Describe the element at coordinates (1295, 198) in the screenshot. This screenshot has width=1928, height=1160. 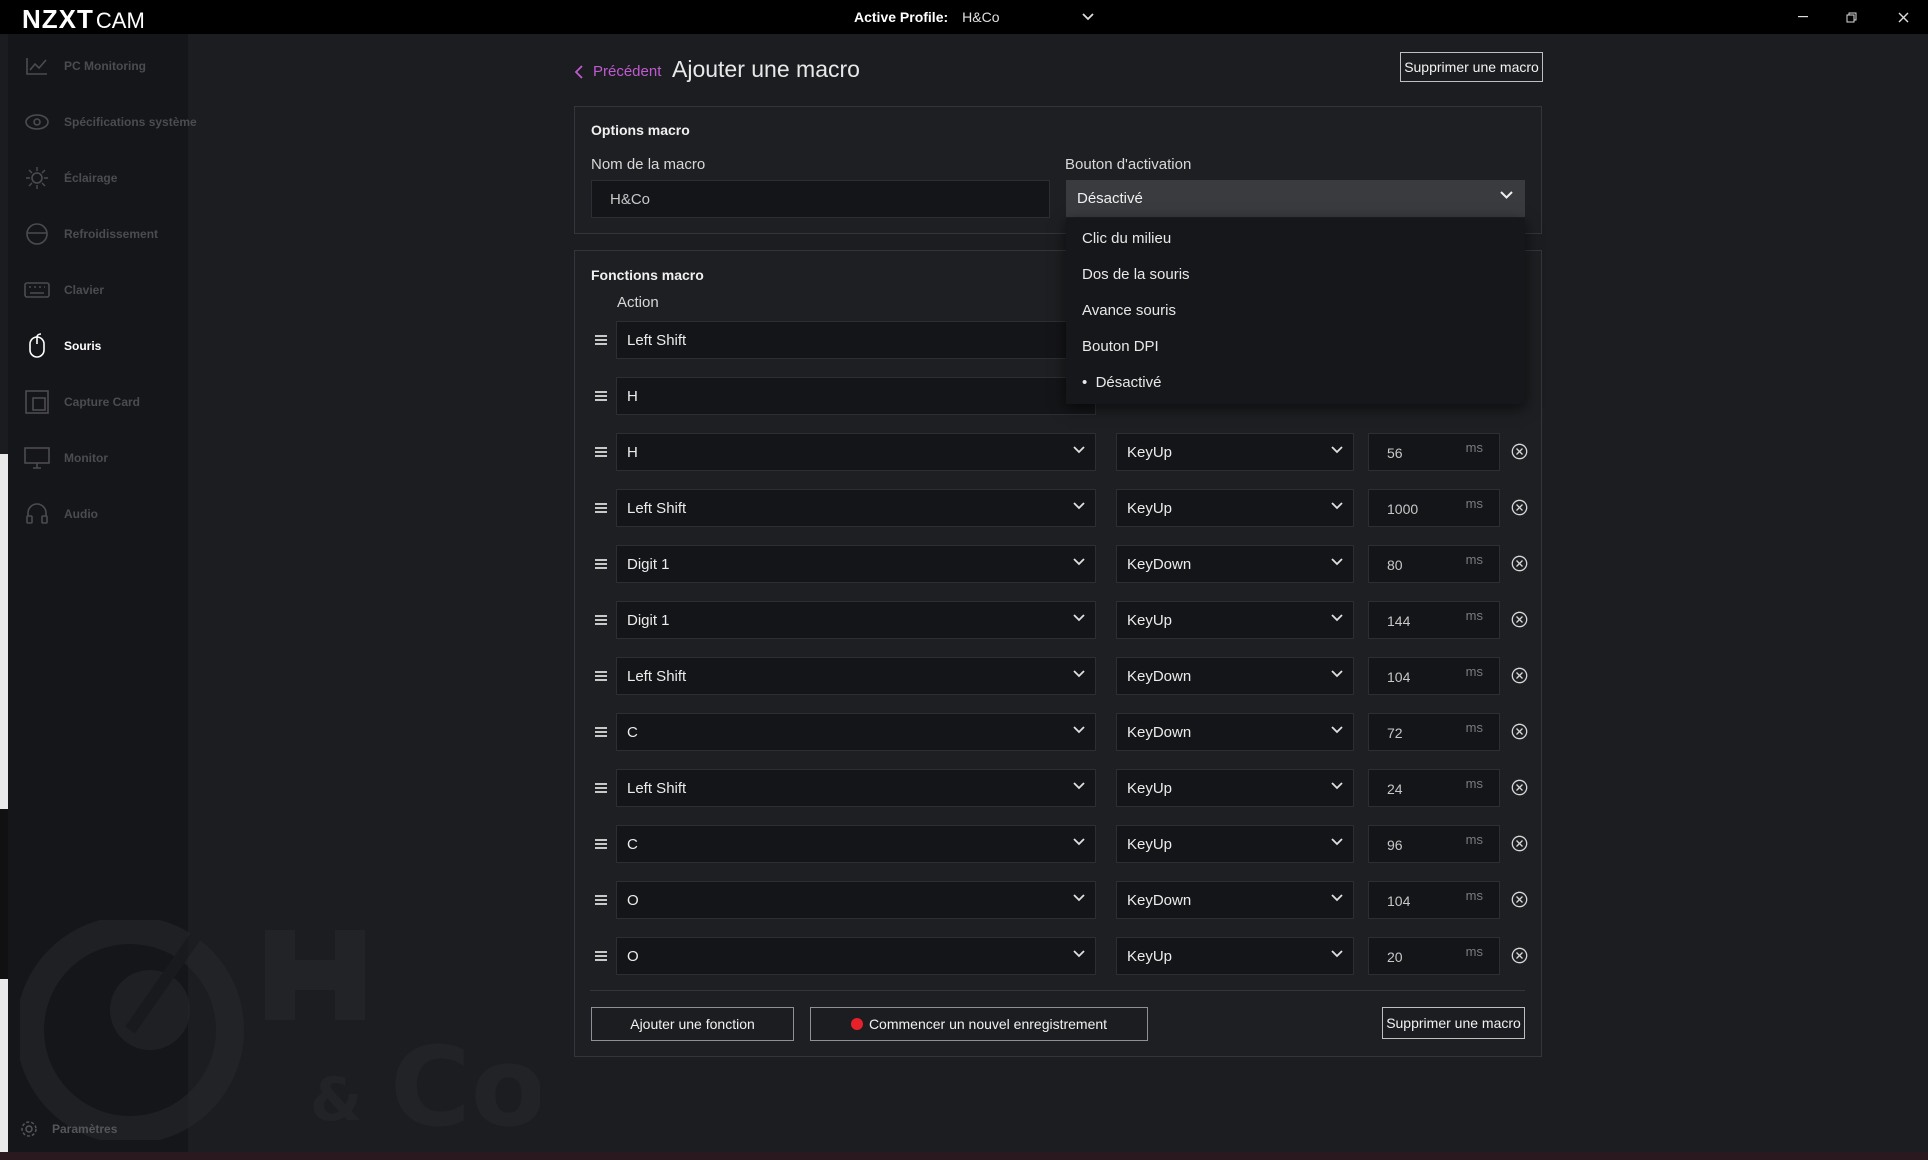
I see `activation-button-select: Désactivé` at that location.